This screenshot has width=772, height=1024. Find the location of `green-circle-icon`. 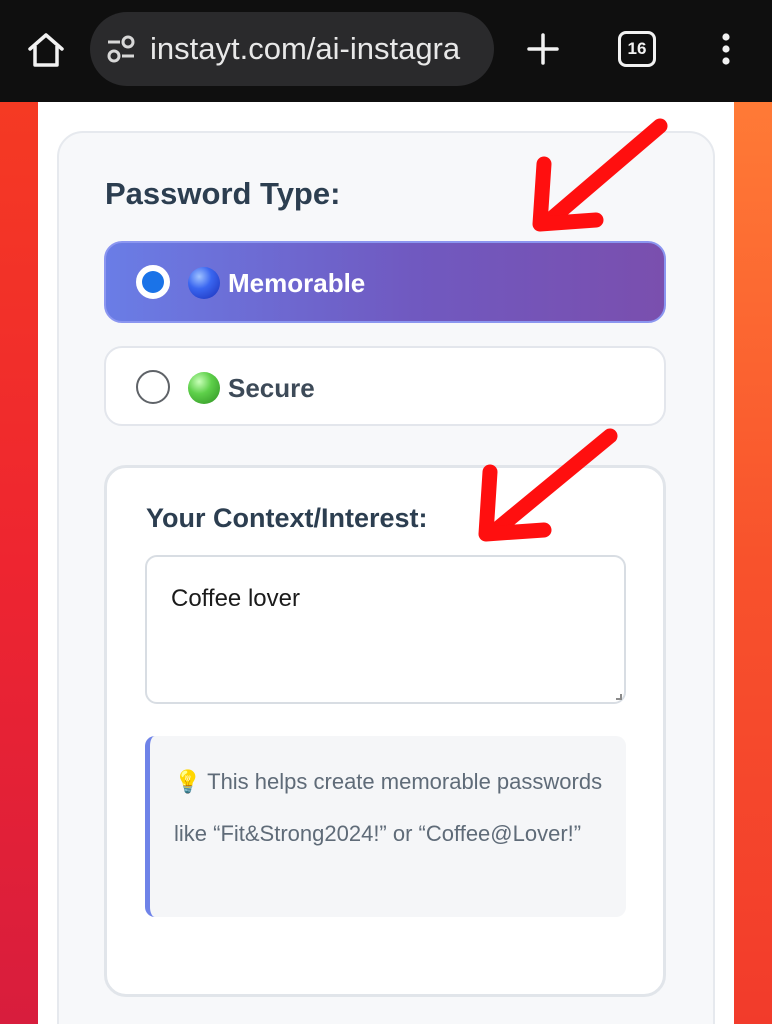

green-circle-icon is located at coordinates (204, 388).